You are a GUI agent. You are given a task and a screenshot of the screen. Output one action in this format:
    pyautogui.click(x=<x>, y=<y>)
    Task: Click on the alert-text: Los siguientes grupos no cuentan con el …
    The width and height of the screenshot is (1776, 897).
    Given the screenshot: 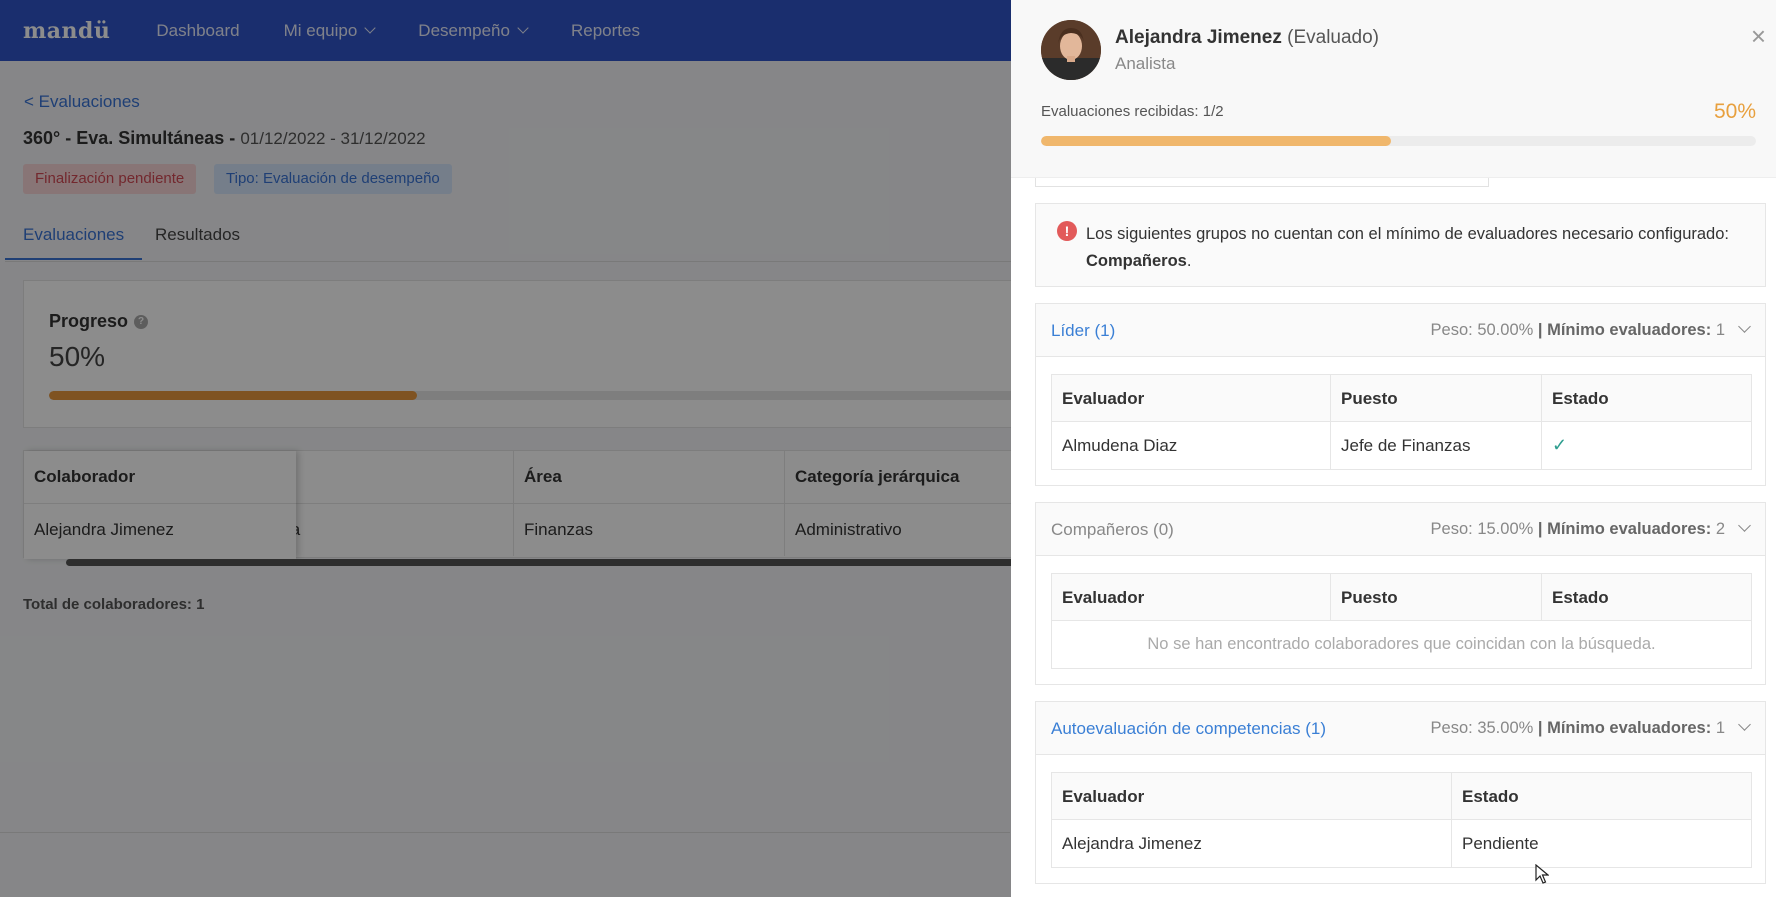 What is the action you would take?
    pyautogui.click(x=1421, y=248)
    